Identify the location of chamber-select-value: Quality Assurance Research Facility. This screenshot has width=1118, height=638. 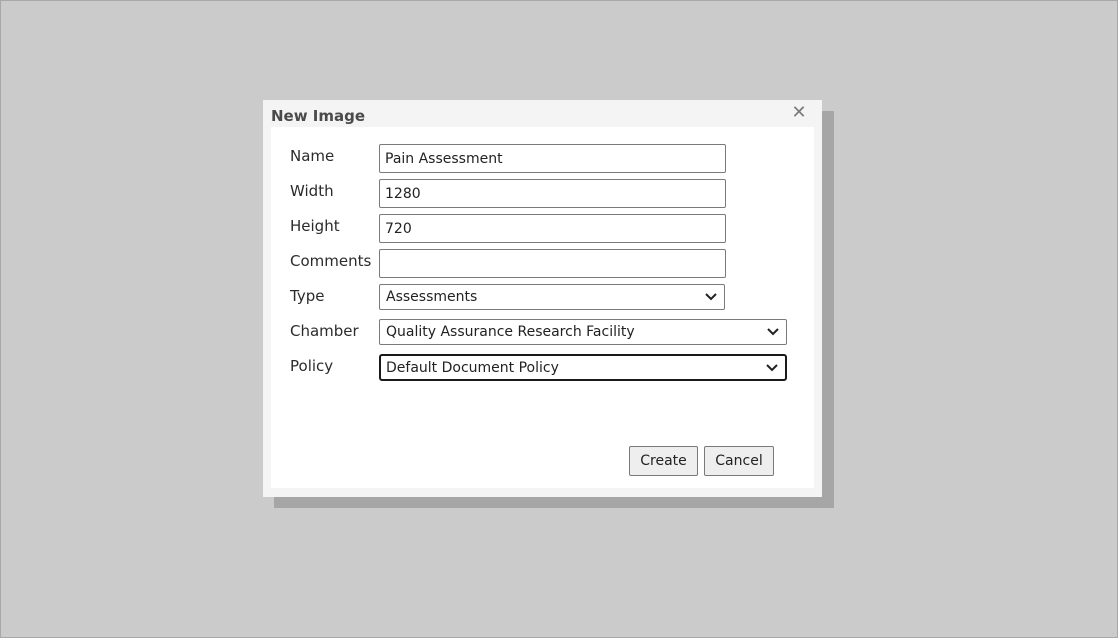
(510, 332).